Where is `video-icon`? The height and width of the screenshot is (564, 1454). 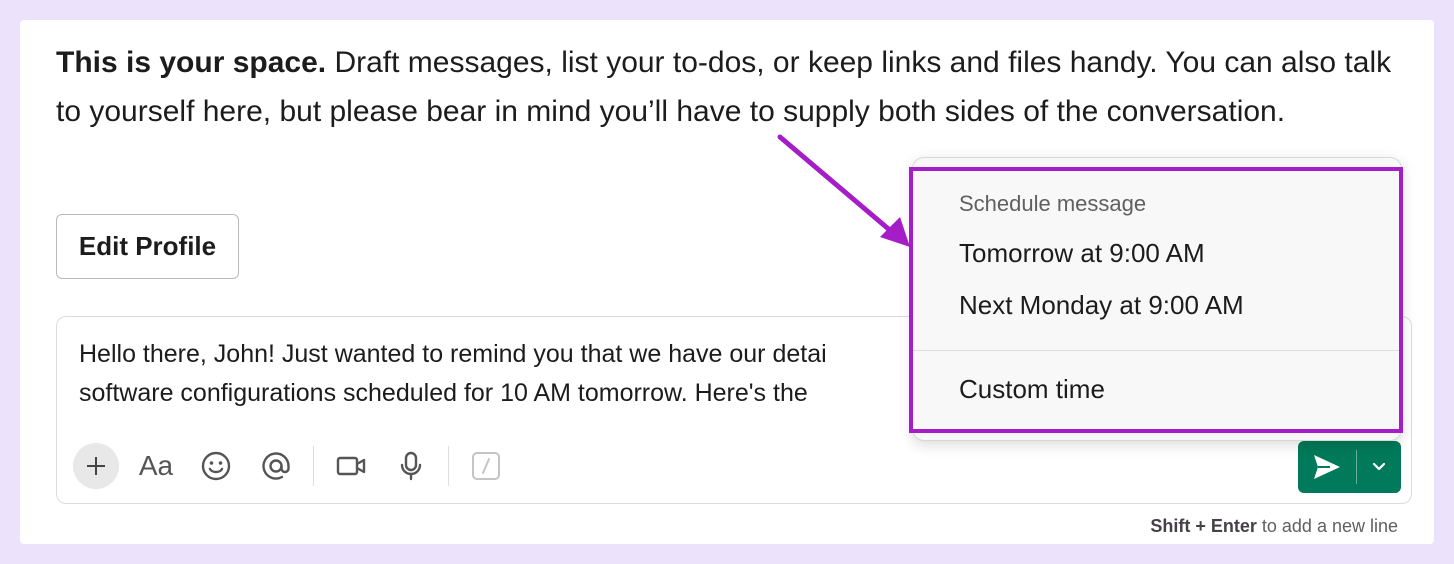
video-icon is located at coordinates (351, 466).